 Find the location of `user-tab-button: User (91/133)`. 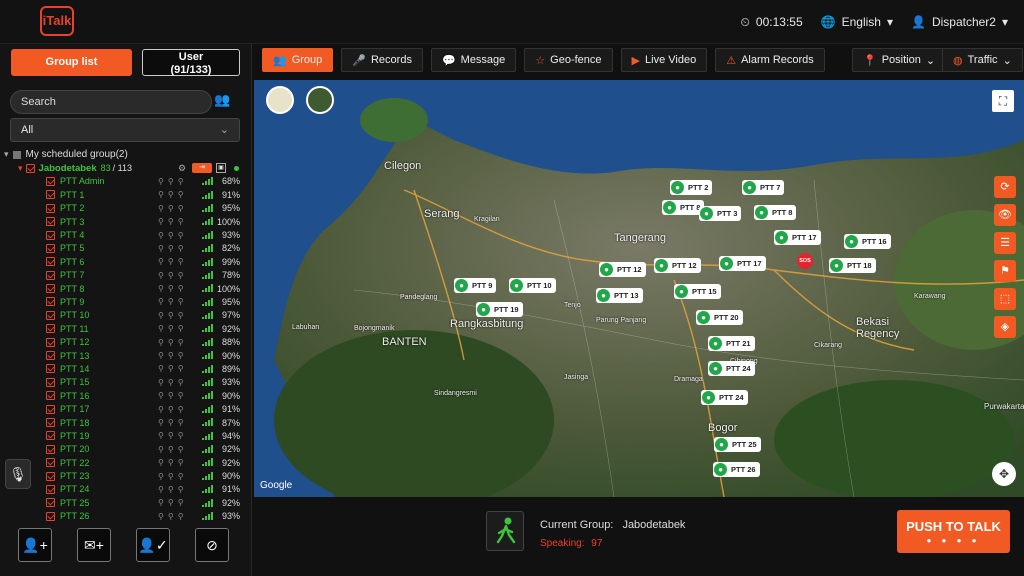

user-tab-button: User (91/133) is located at coordinates (191, 62).